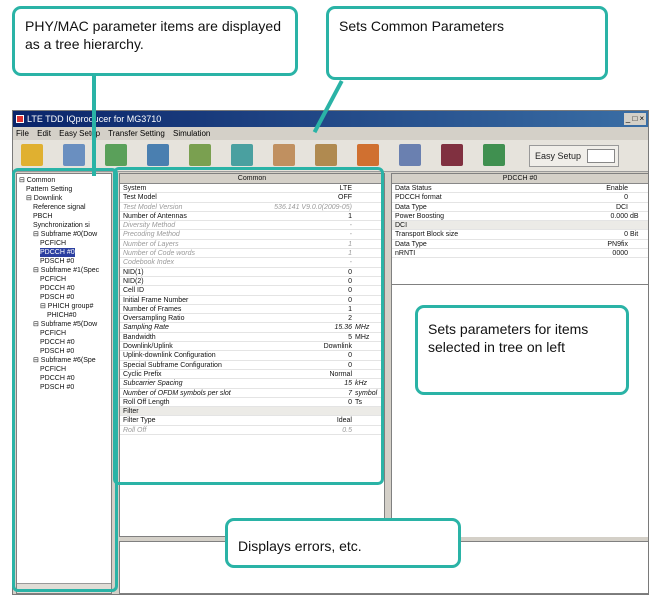 This screenshot has height=595, width=649. What do you see at coordinates (116, 155) in the screenshot?
I see `calc-icon` at bounding box center [116, 155].